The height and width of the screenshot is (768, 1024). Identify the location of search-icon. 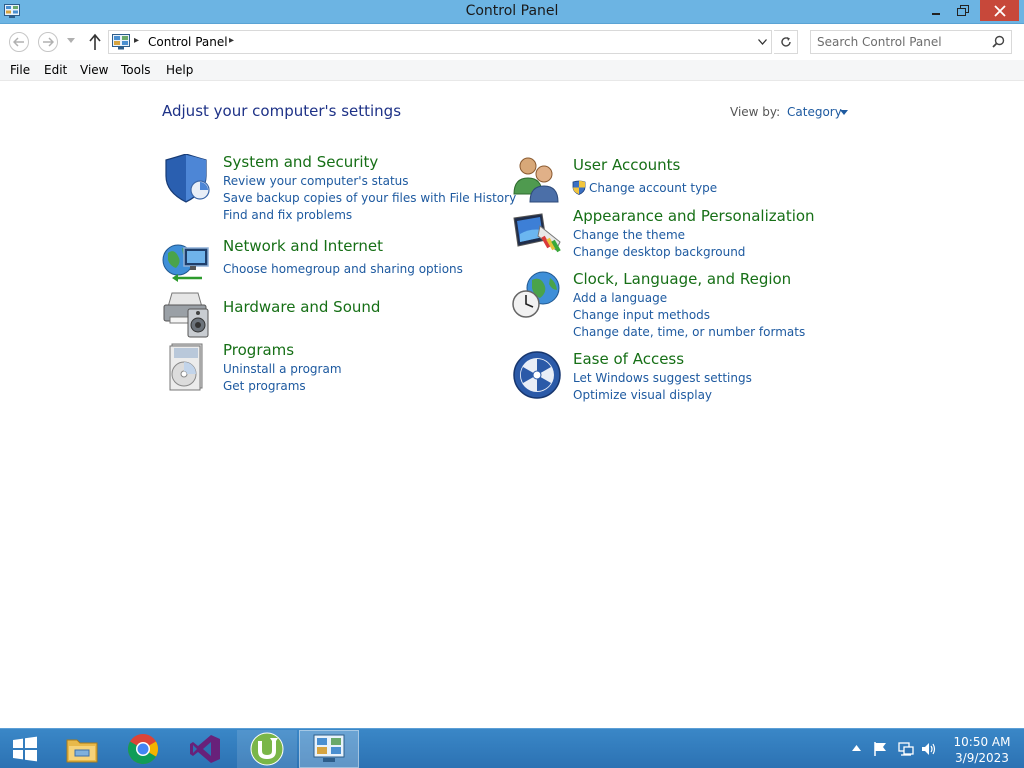
(998, 41).